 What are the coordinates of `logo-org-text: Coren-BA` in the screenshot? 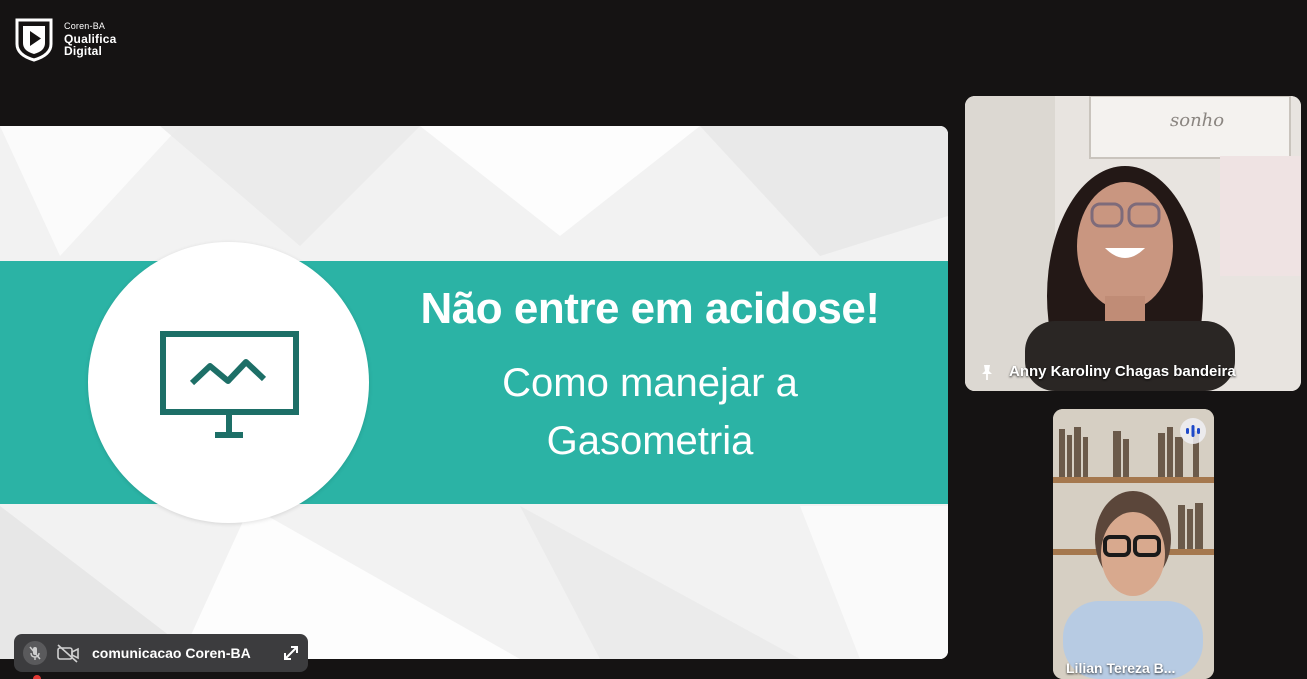 It's located at (85, 26).